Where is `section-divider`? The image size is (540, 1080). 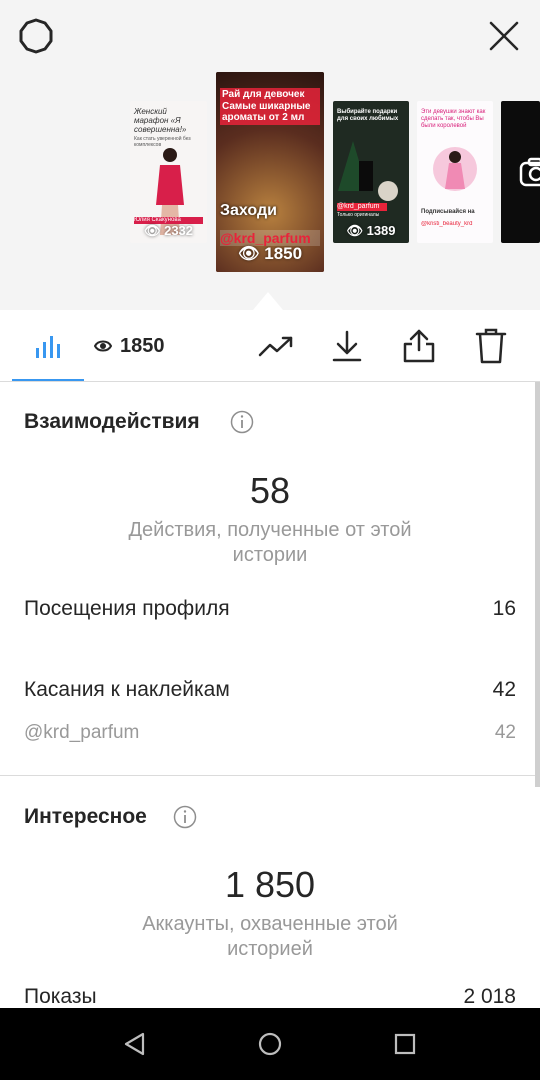 section-divider is located at coordinates (270, 775).